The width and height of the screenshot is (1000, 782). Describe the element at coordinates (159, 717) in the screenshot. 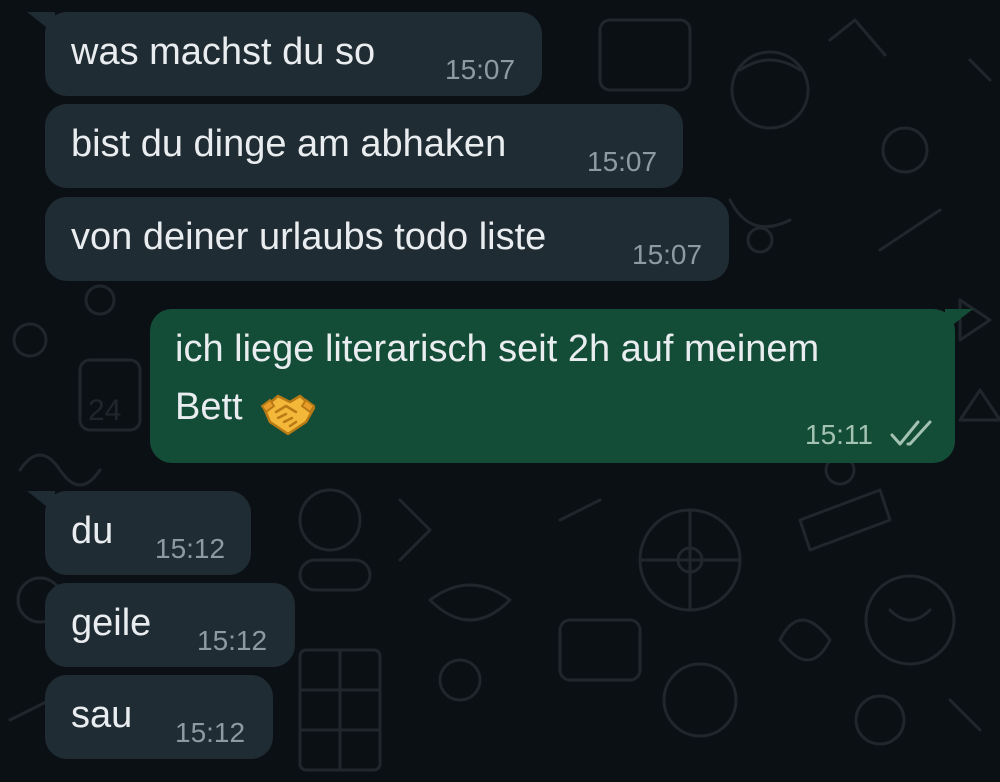

I see `incoming-message: sau 15:12` at that location.